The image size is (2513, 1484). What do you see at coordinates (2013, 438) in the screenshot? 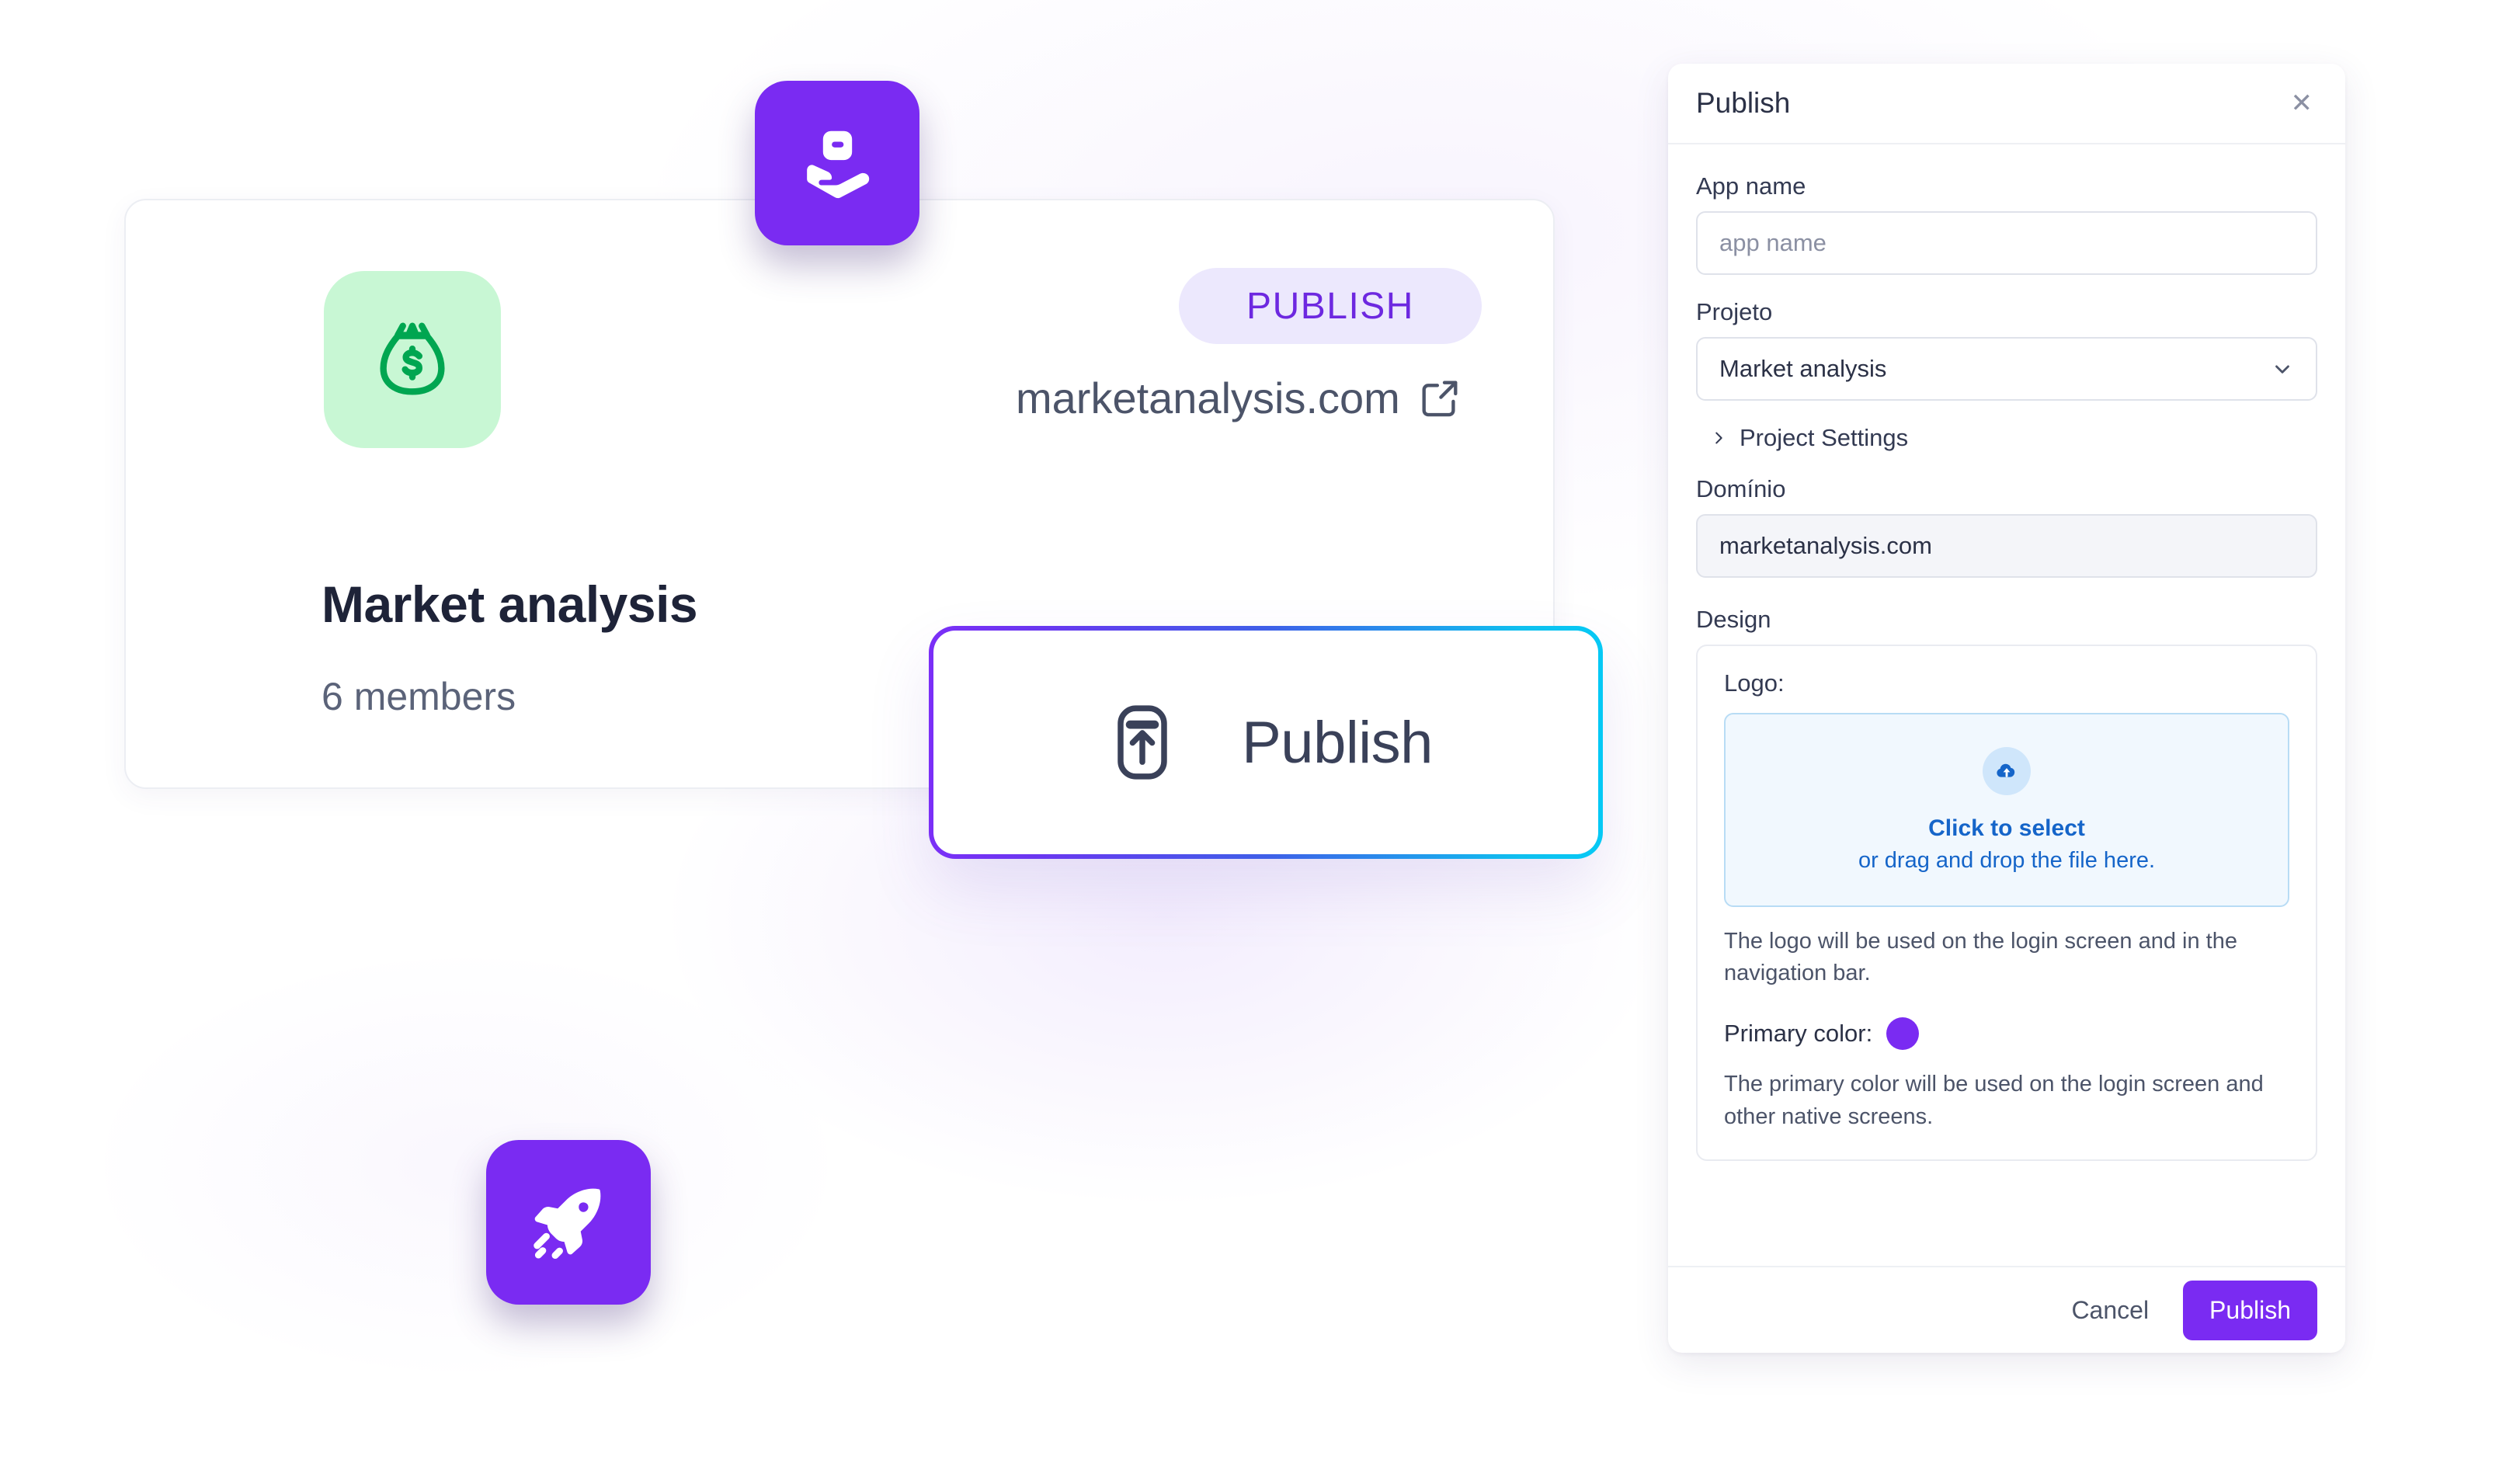
I see `project-settings-toggle: Project Settings` at bounding box center [2013, 438].